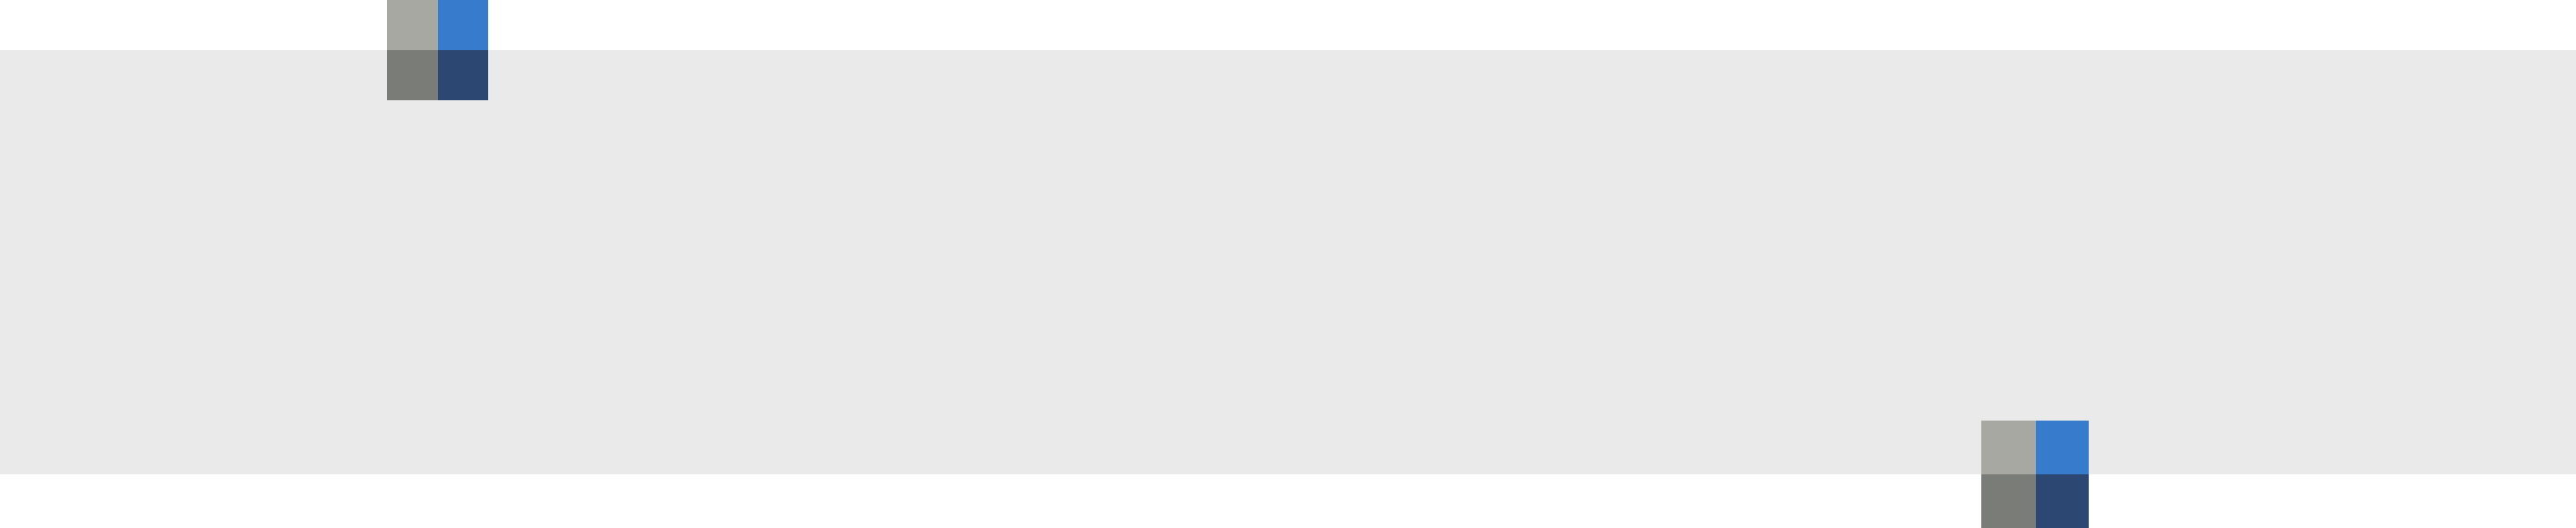  I want to click on swatch-group-top-left, so click(437, 50).